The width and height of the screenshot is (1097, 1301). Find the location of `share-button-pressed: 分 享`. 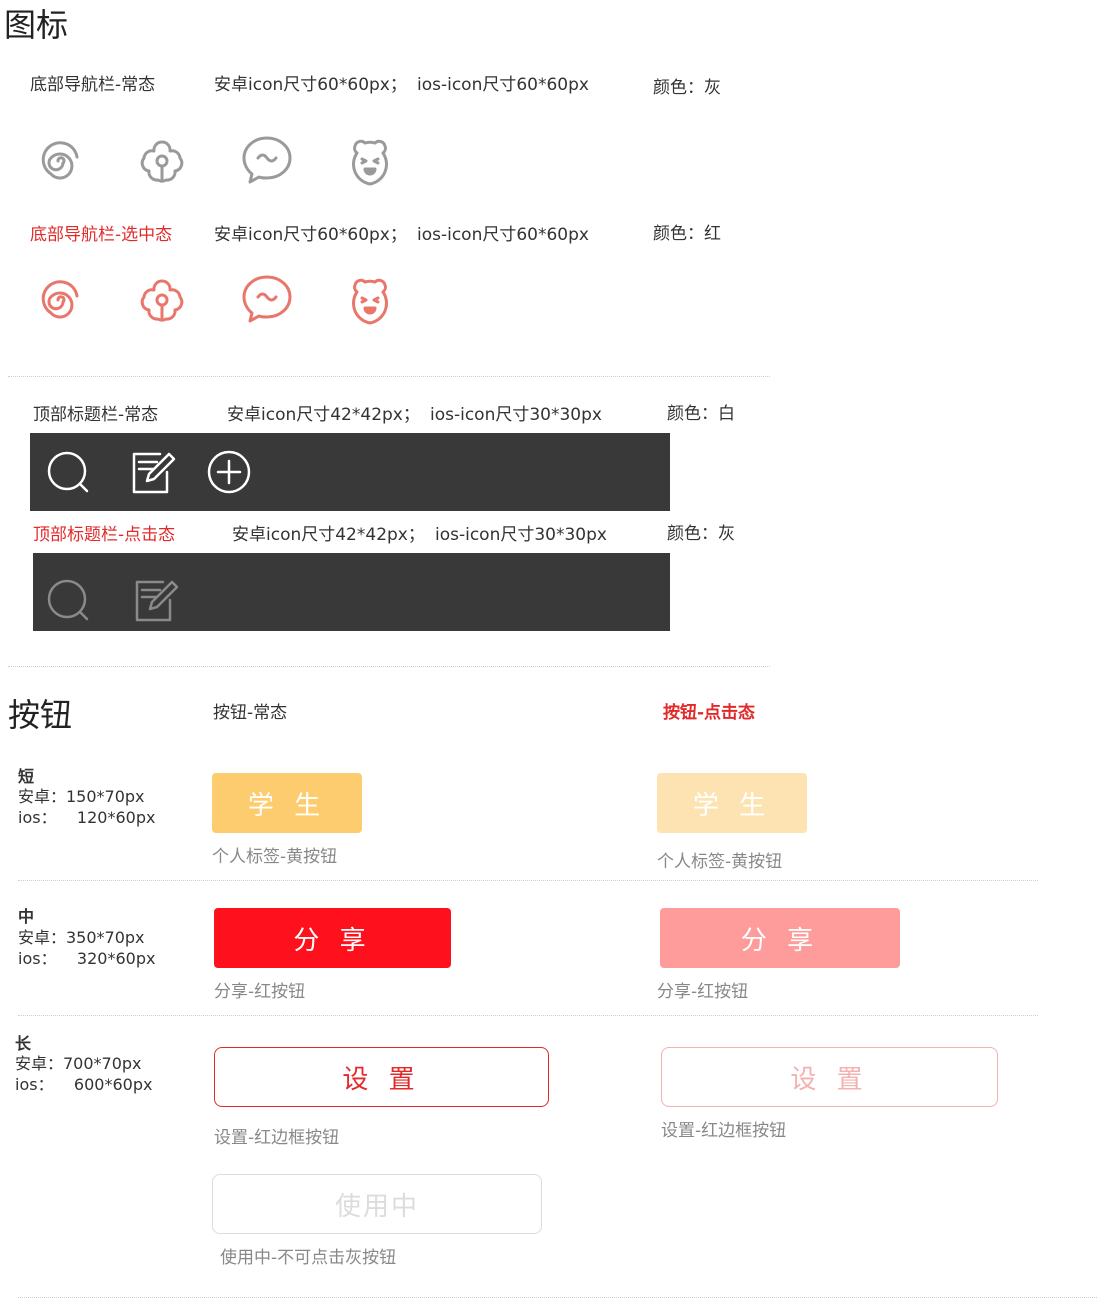

share-button-pressed: 分 享 is located at coordinates (780, 938).